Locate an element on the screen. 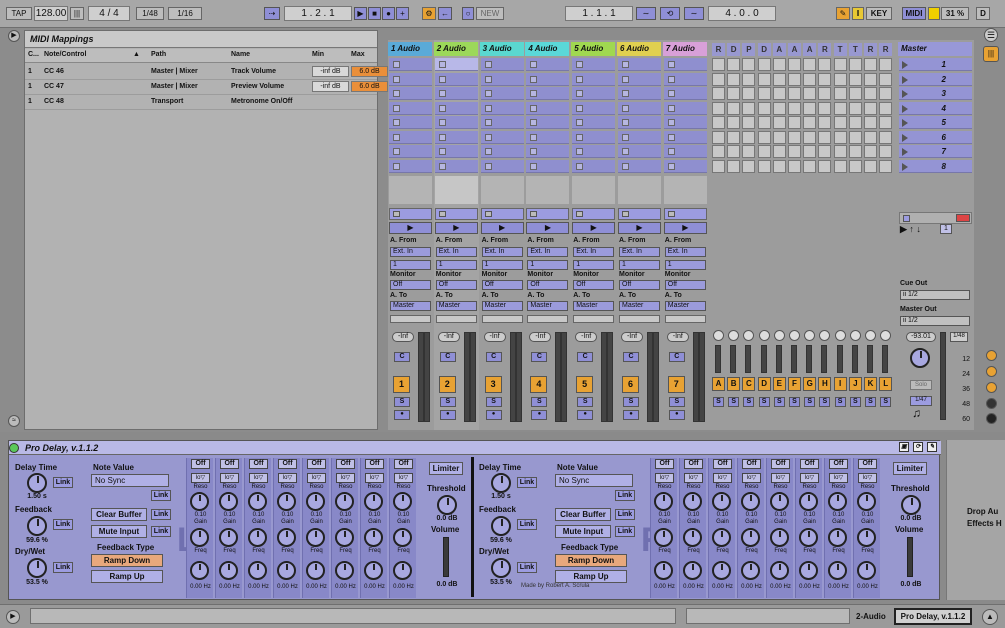  threshold-knob is located at coordinates (911, 505).